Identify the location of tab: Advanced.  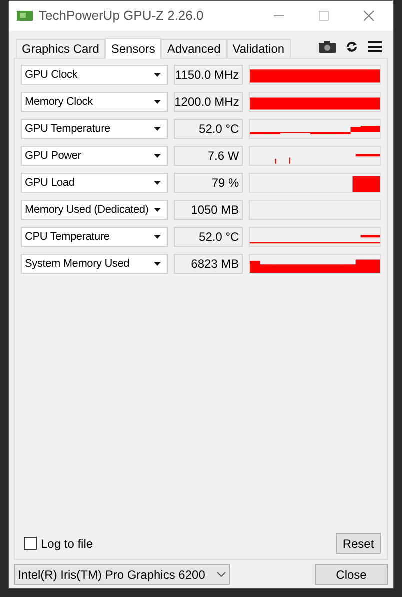
(194, 48).